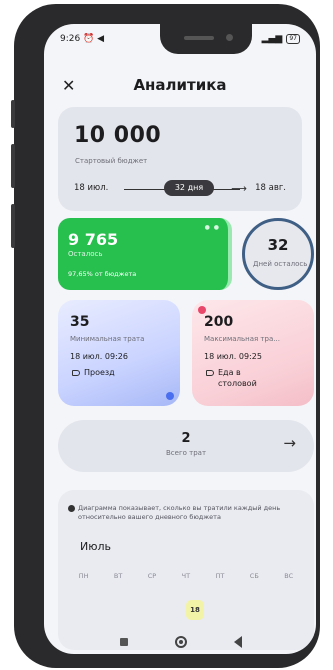 Image resolution: width=333 pixels, height=670 pixels. What do you see at coordinates (195, 610) in the screenshot?
I see `calendar-day-cell: 18` at bounding box center [195, 610].